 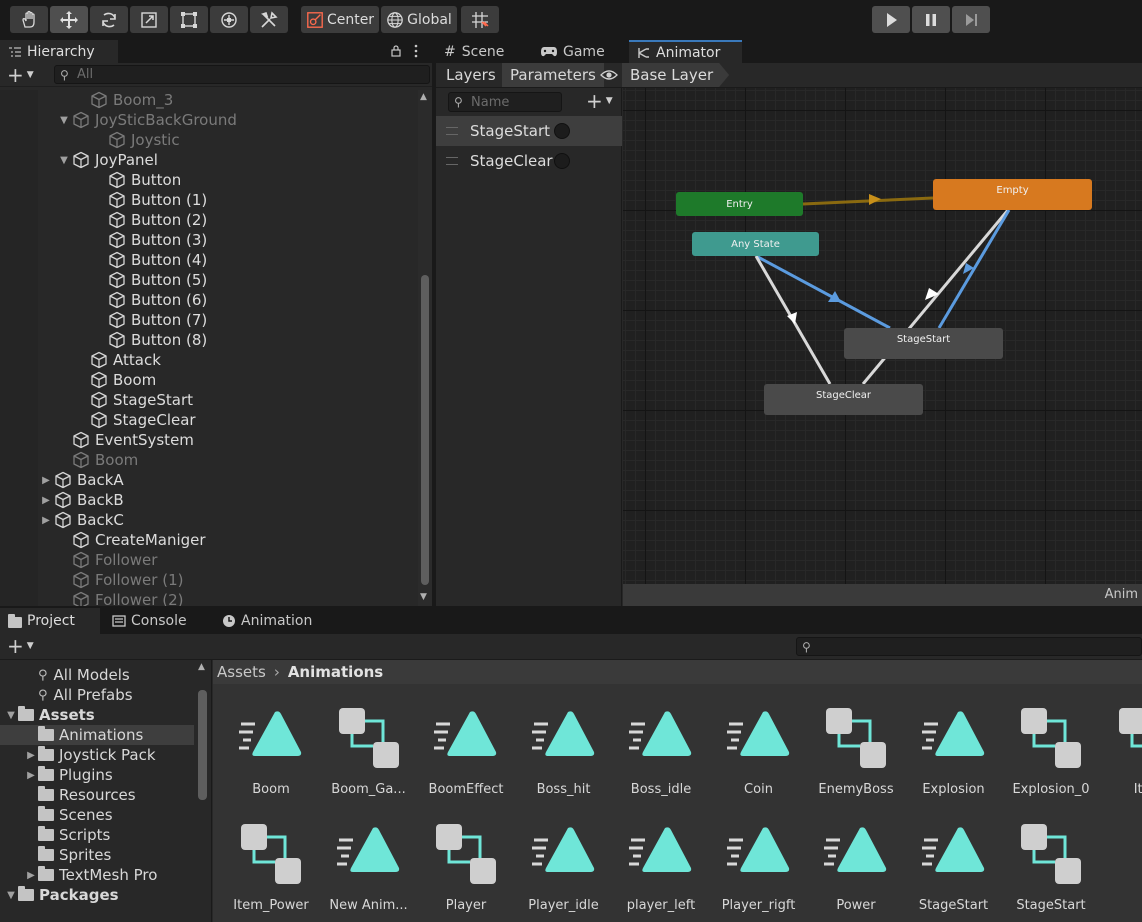 What do you see at coordinates (423, 597) in the screenshot?
I see `scroll-down-icon: ▼` at bounding box center [423, 597].